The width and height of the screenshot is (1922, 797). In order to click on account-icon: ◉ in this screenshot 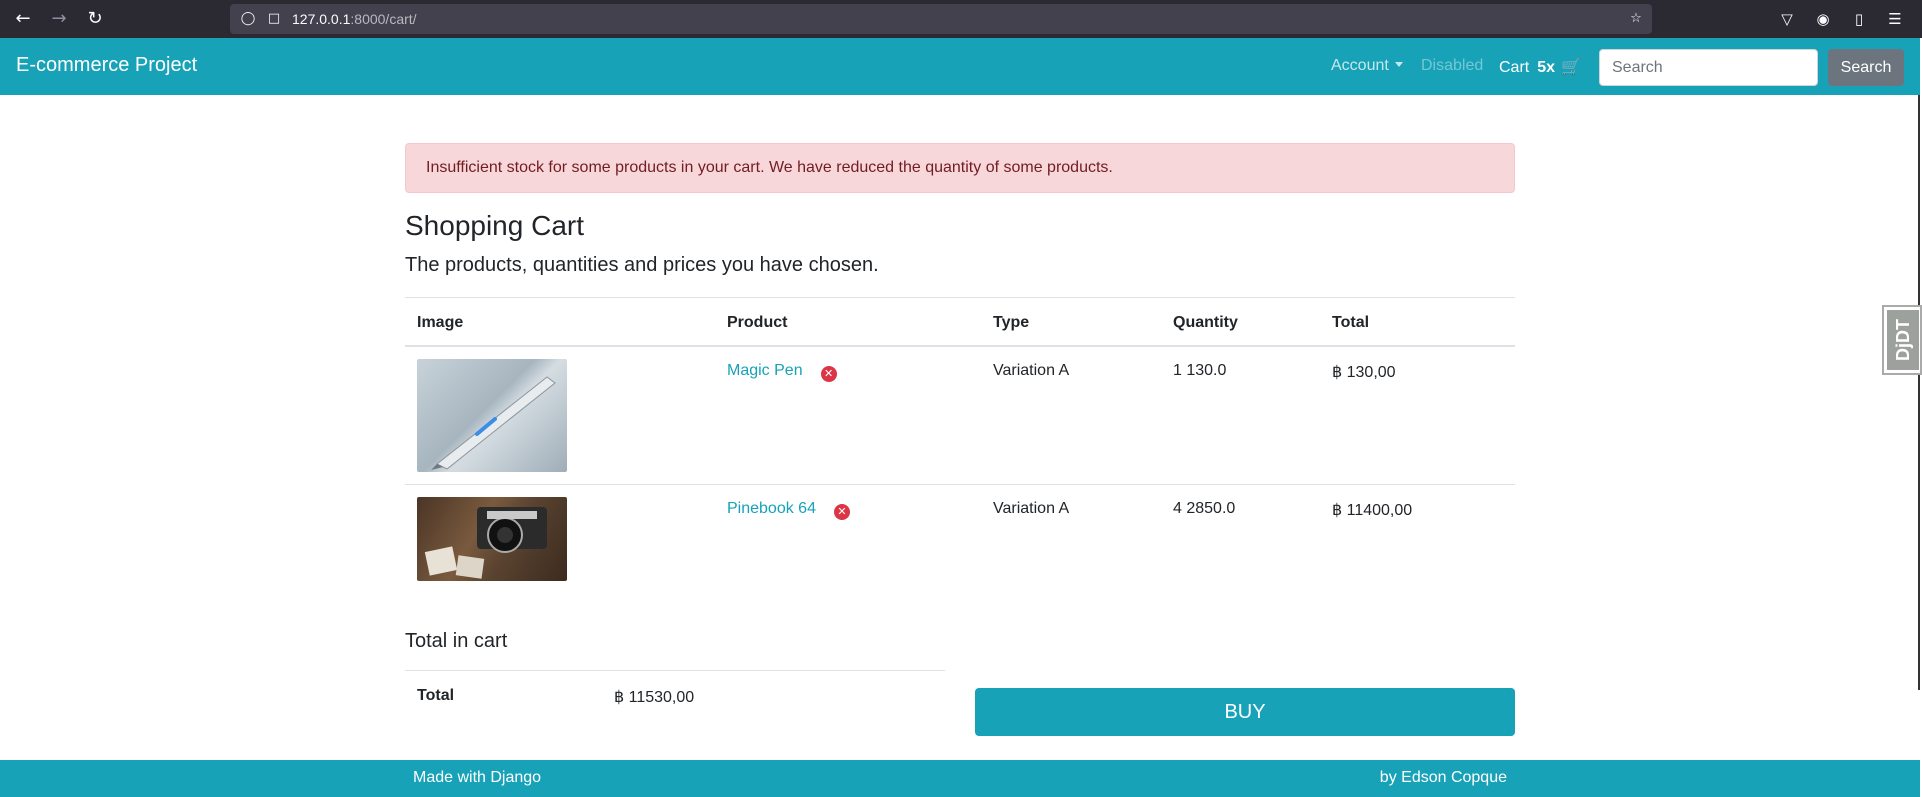, I will do `click(1823, 19)`.